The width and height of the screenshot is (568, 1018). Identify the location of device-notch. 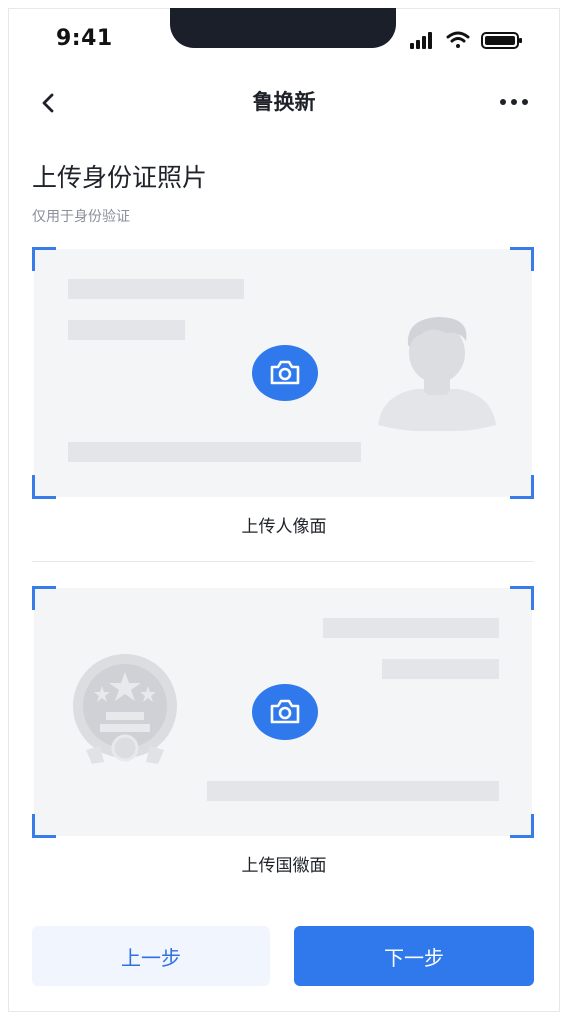
(283, 28).